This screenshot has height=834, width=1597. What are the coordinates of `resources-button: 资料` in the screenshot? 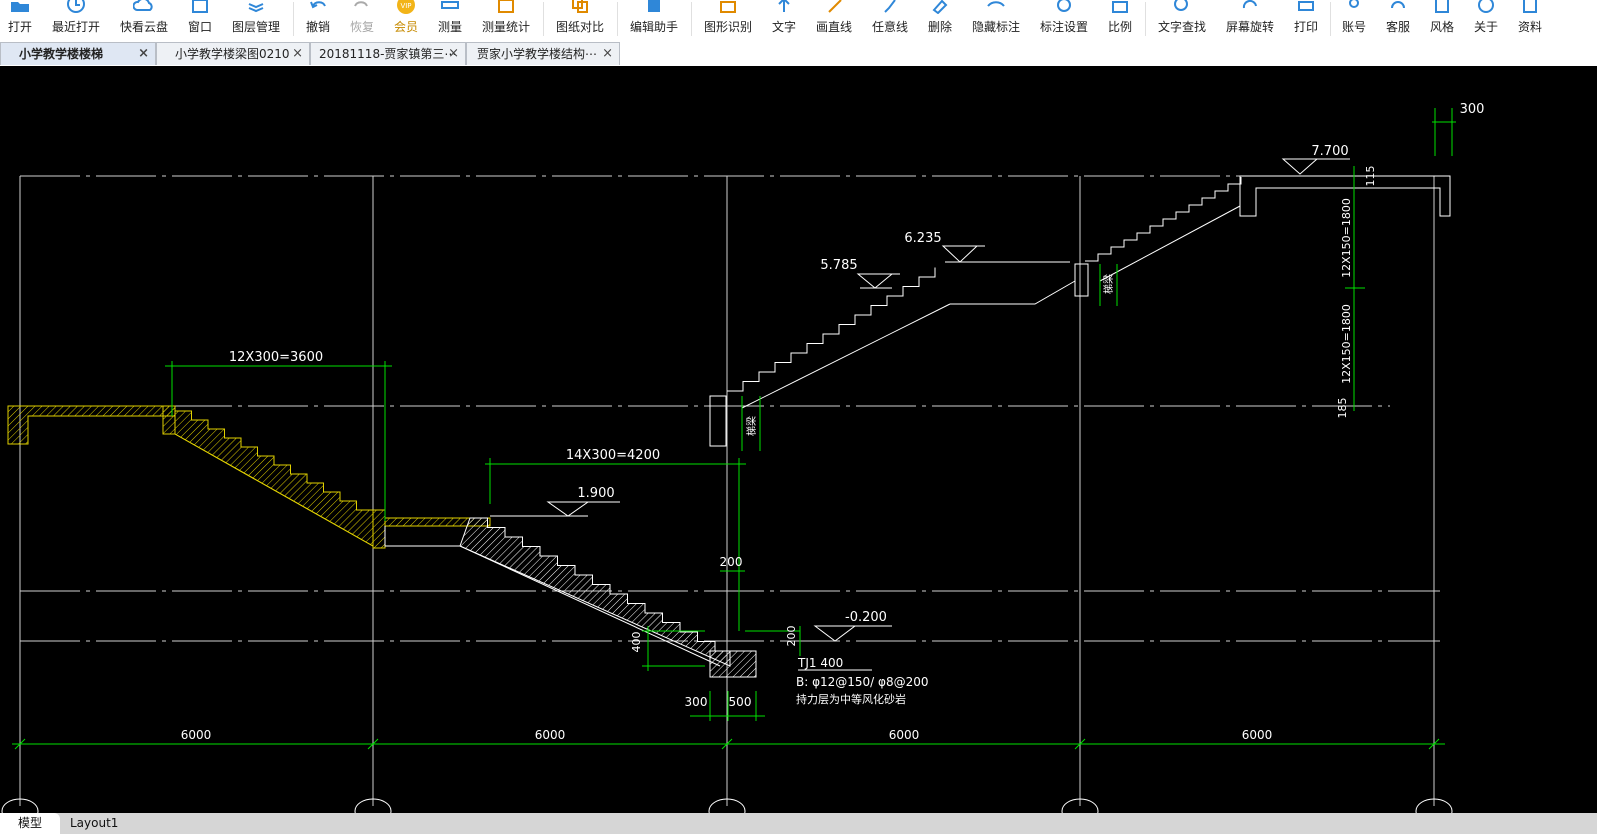 It's located at (1530, 20).